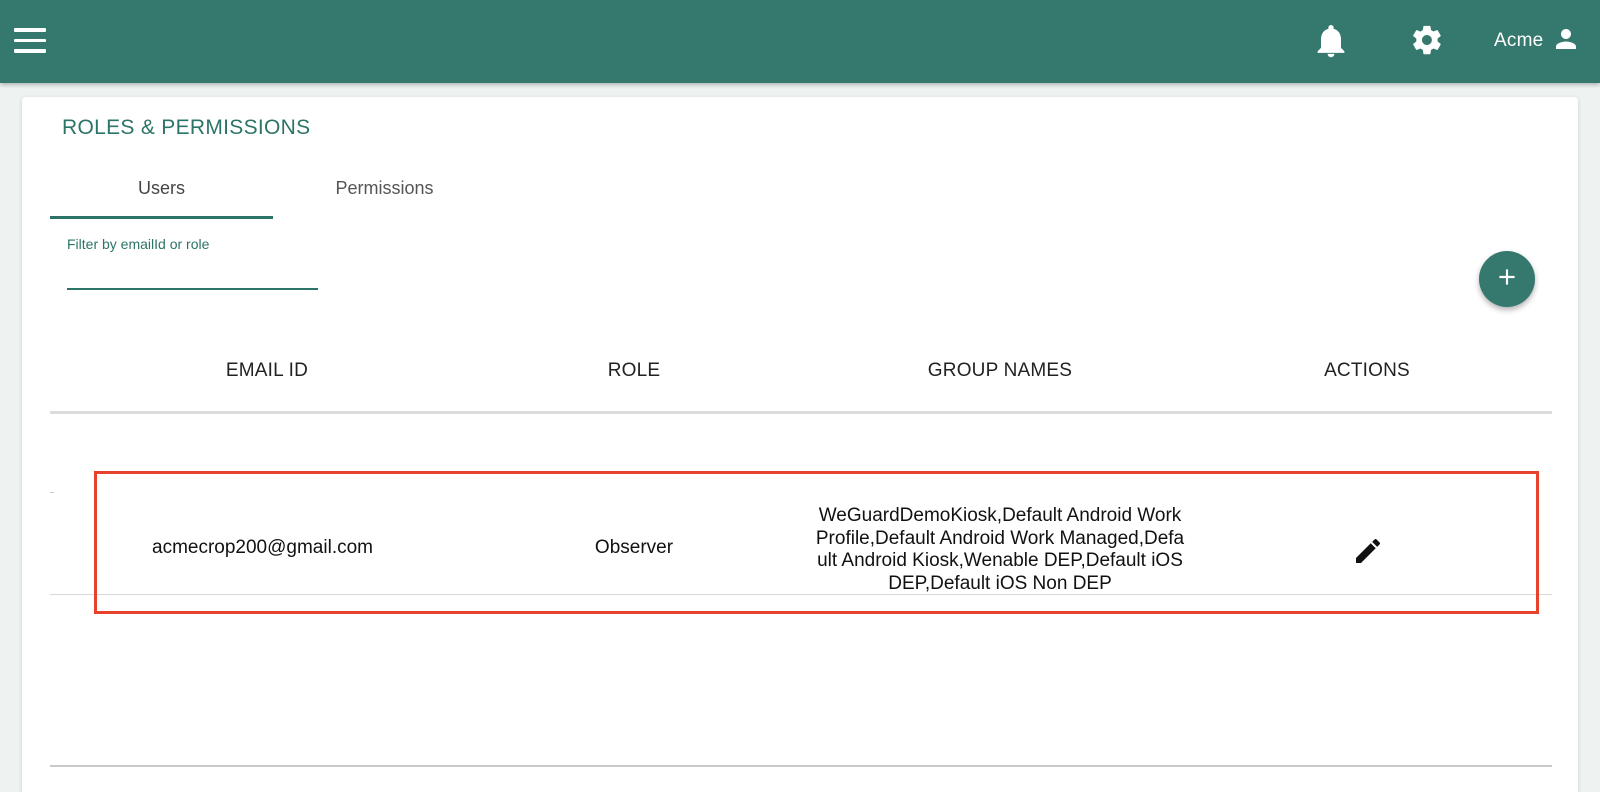 The height and width of the screenshot is (792, 1600). I want to click on add-user-button, so click(1507, 279).